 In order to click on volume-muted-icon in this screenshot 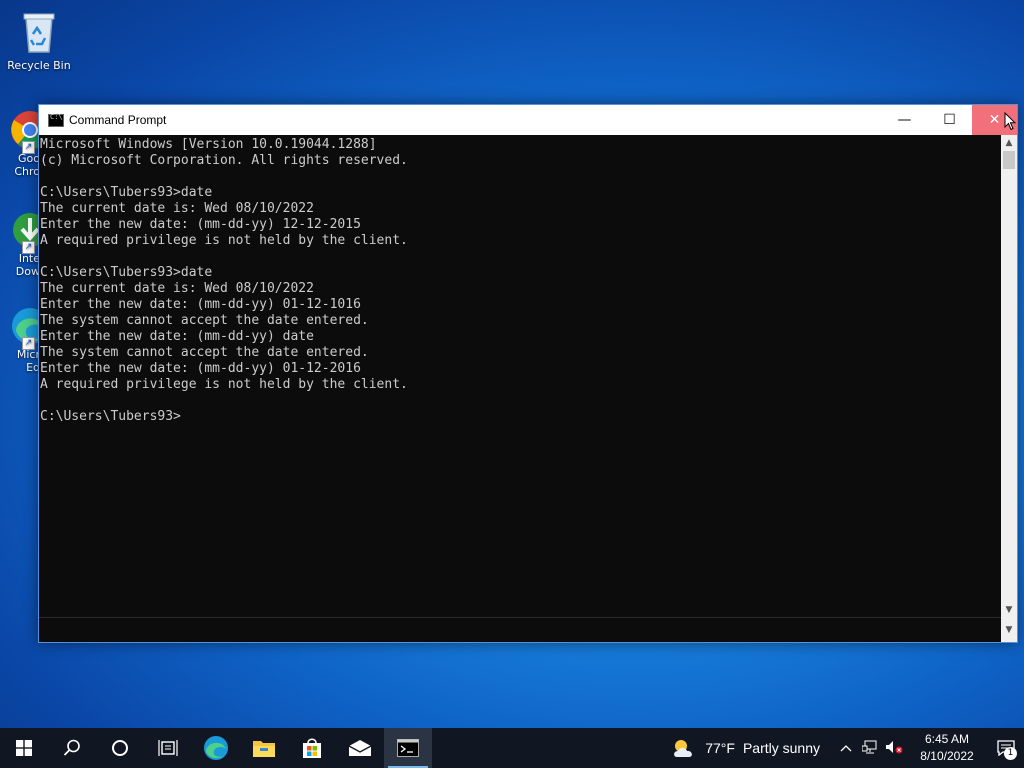, I will do `click(894, 748)`.